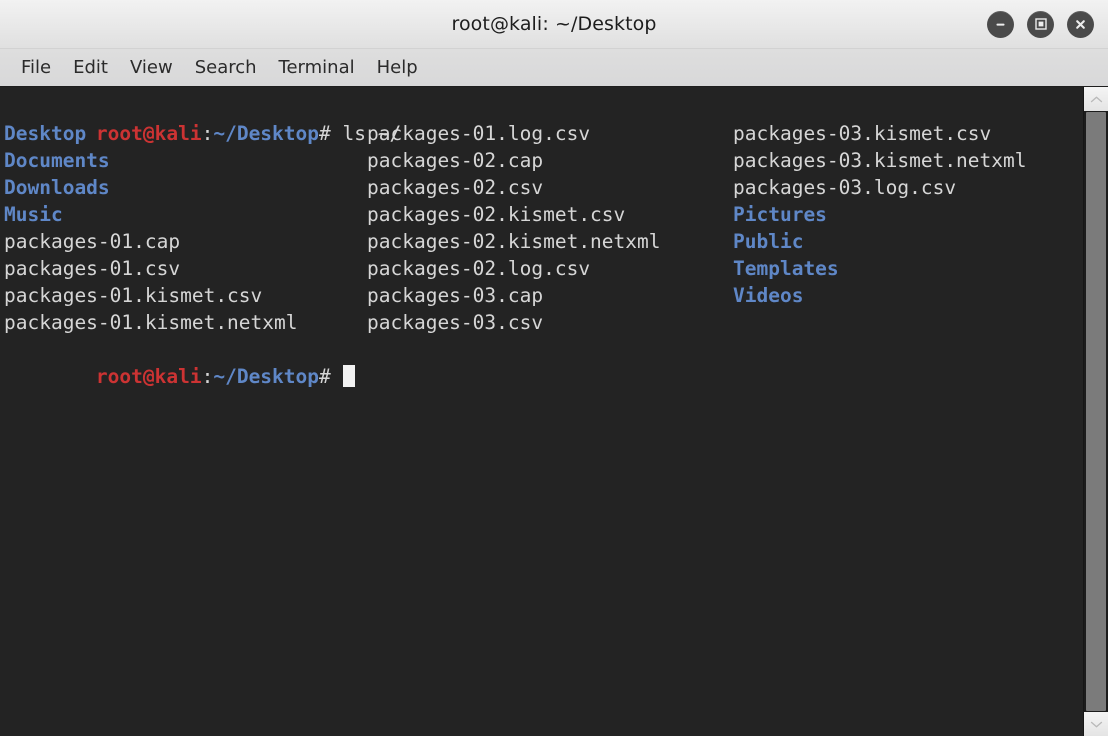 The height and width of the screenshot is (736, 1108). I want to click on listing-cell: packages-03.kismet.csv, so click(862, 133).